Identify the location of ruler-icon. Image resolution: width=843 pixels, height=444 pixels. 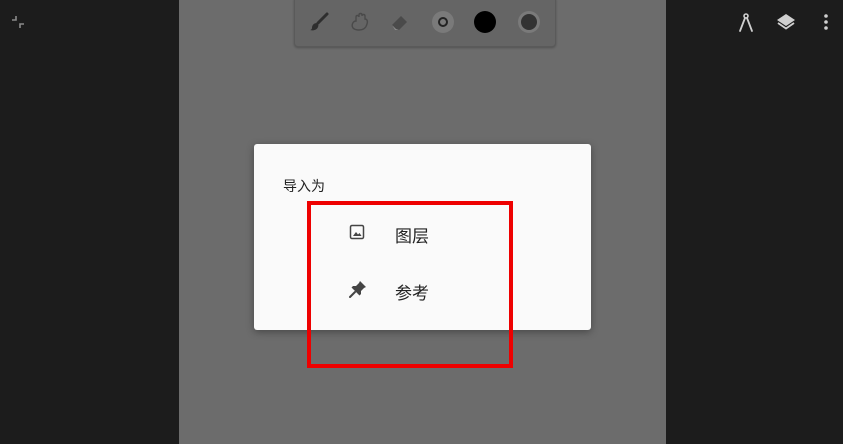
(746, 23).